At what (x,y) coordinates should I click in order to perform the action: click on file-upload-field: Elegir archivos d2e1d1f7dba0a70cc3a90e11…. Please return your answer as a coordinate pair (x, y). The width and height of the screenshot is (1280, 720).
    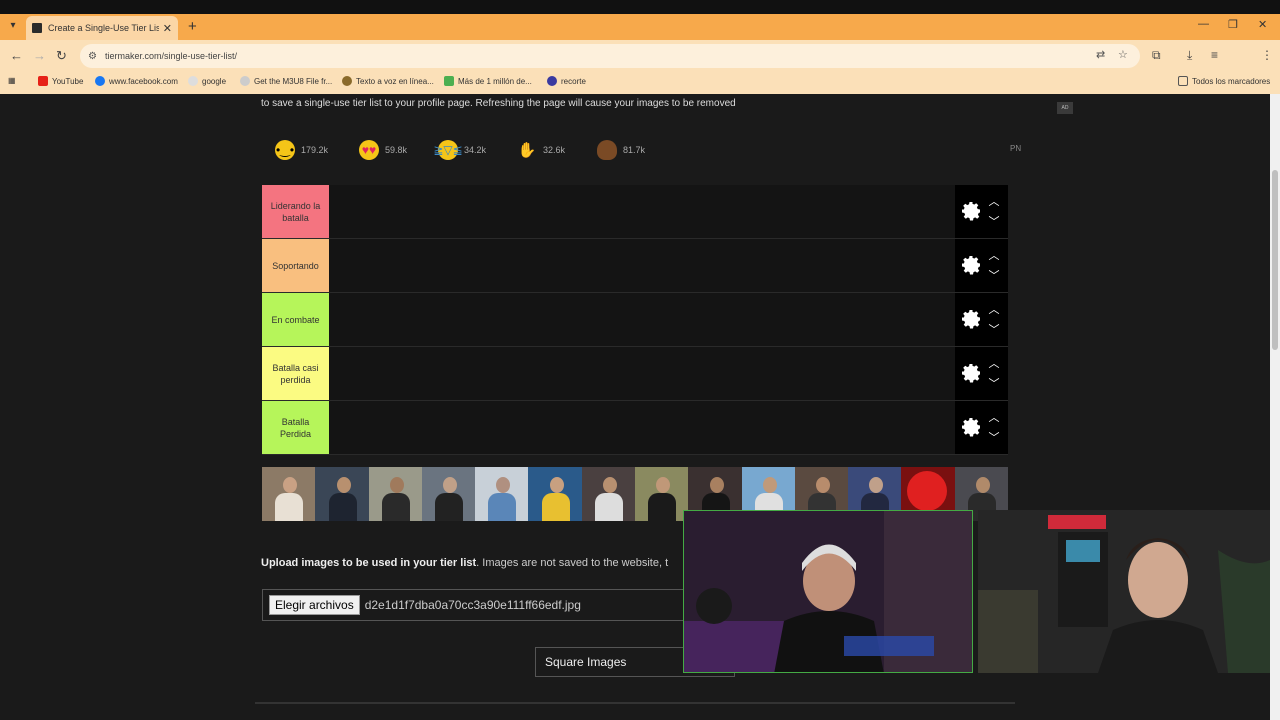
    Looking at the image, I should click on (482, 605).